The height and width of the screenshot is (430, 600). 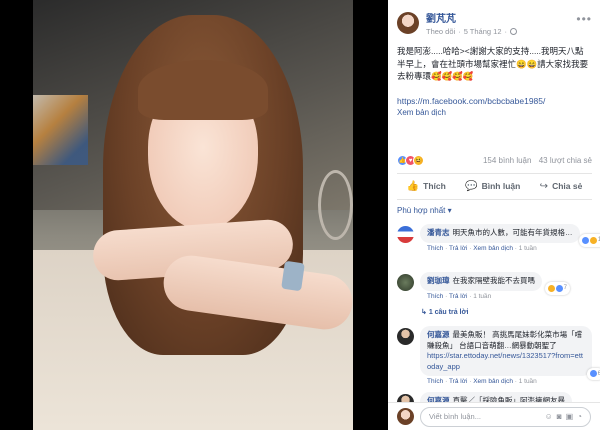 I want to click on thumbs-up-icon: 👍, so click(x=413, y=186).